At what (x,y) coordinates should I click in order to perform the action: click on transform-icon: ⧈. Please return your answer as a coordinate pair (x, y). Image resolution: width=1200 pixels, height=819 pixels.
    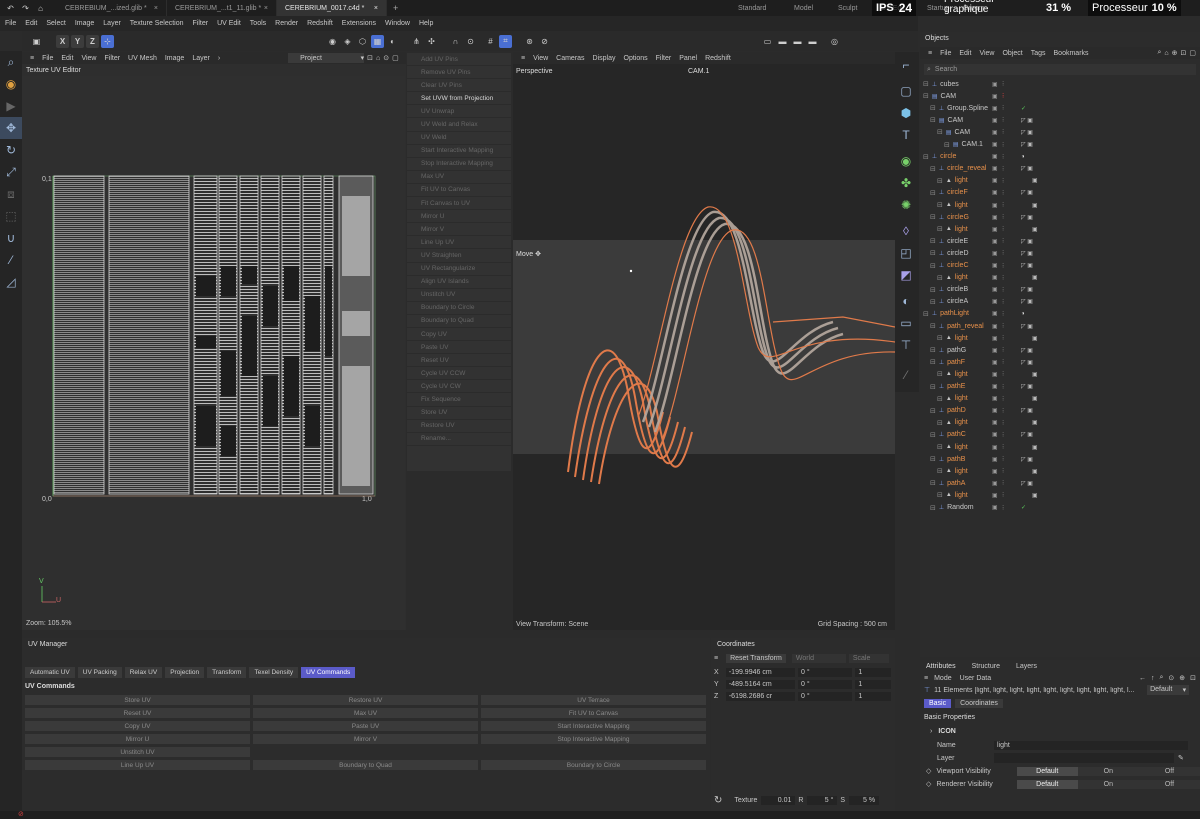
    Looking at the image, I should click on (11, 194).